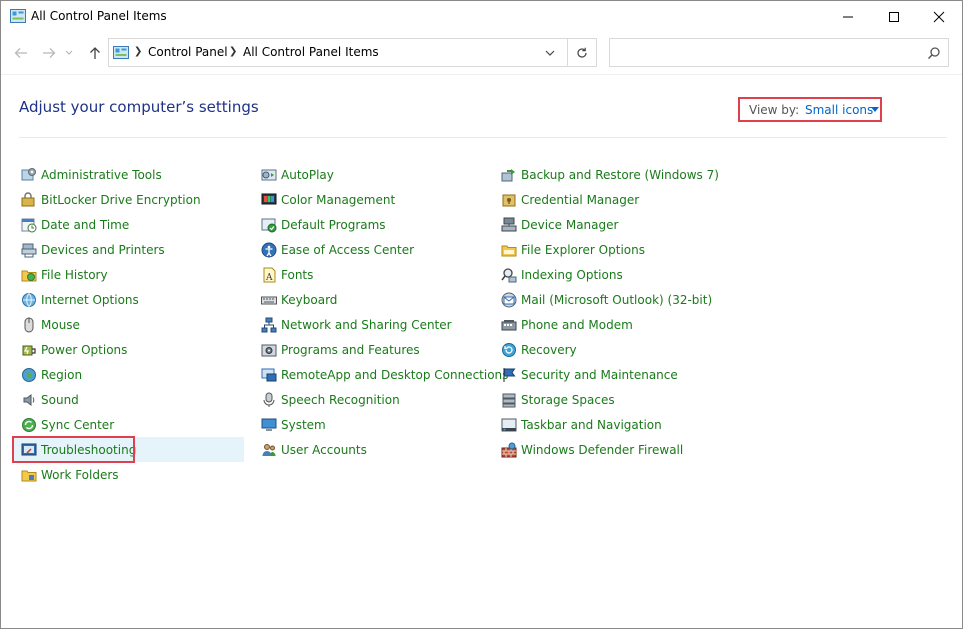 The height and width of the screenshot is (629, 963). I want to click on firewall-icon, so click(509, 449).